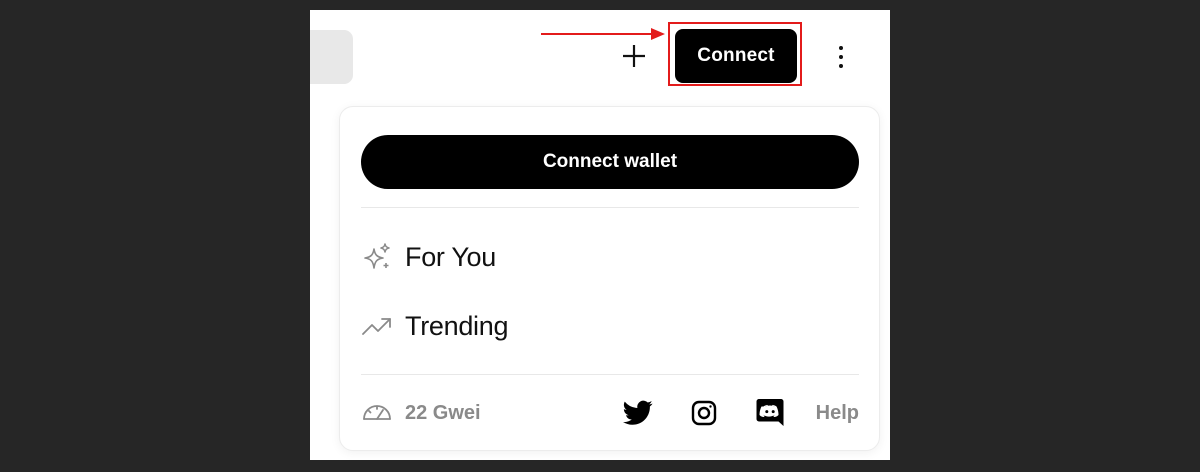  What do you see at coordinates (450, 256) in the screenshot?
I see `menu-item-label: For You` at bounding box center [450, 256].